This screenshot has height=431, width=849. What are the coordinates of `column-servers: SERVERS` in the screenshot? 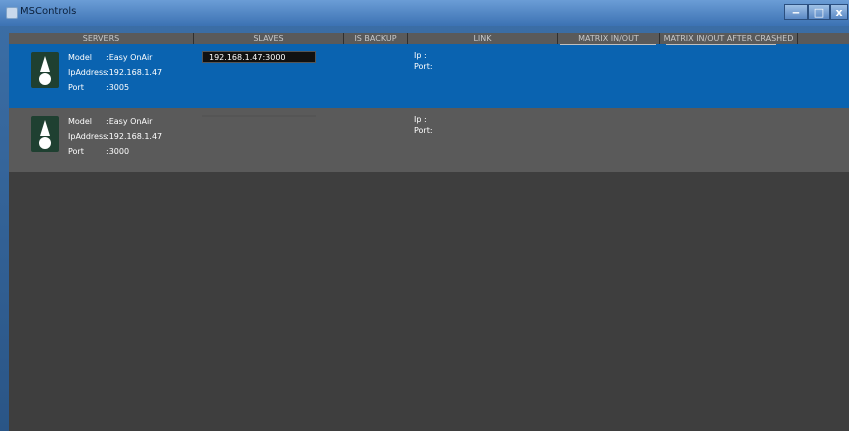 It's located at (101, 38).